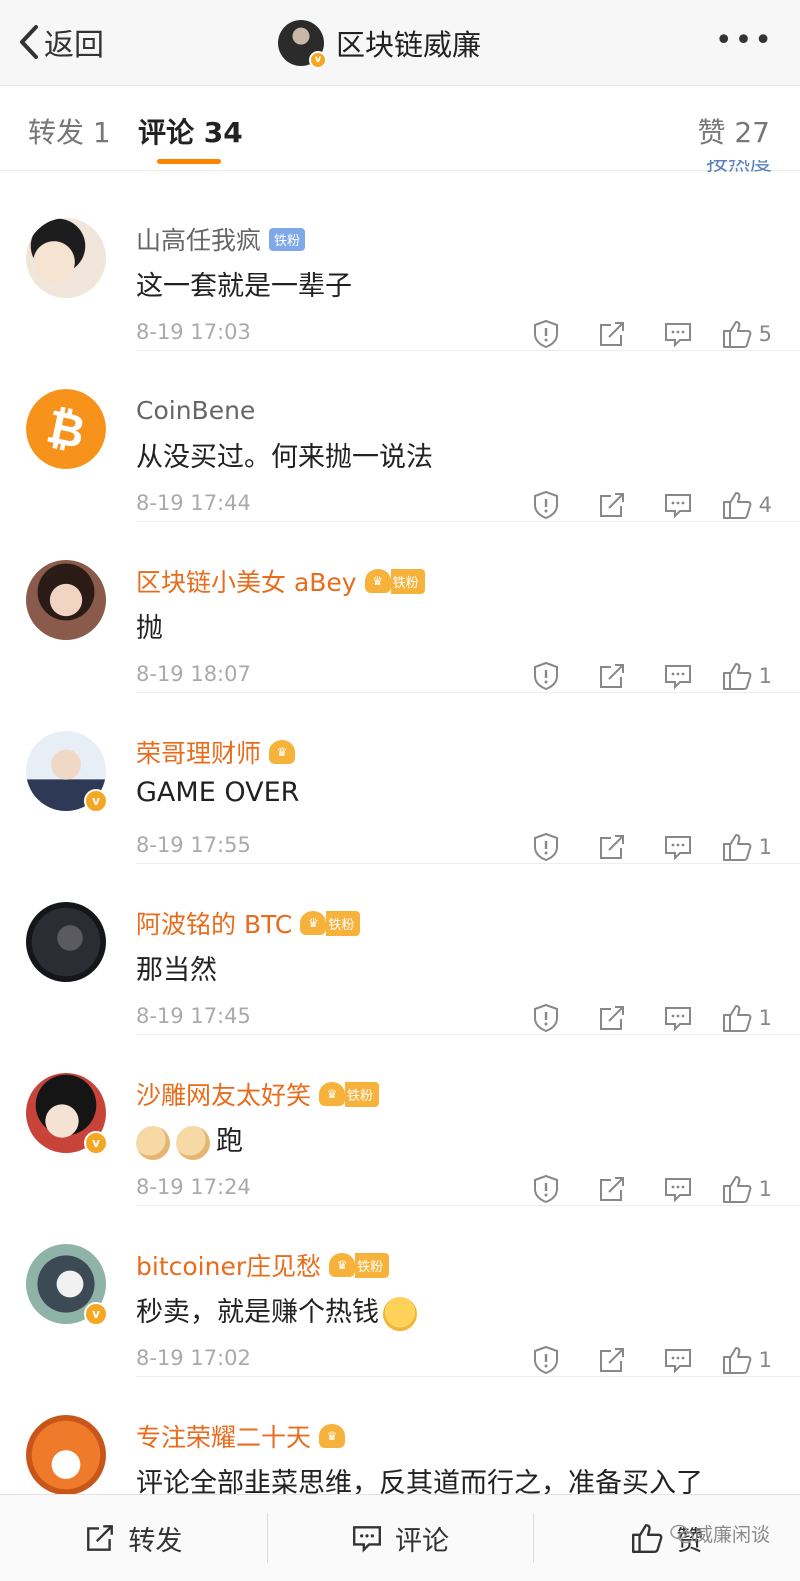  What do you see at coordinates (223, 1436) in the screenshot?
I see `commenter-name: 专注荣耀二十天` at bounding box center [223, 1436].